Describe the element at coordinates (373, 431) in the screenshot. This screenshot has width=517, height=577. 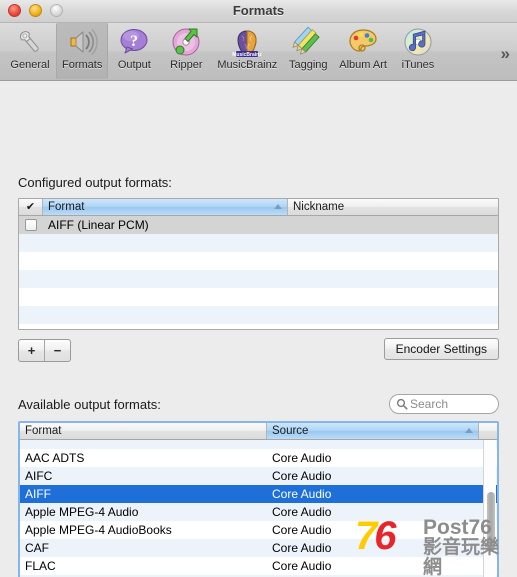
I see `column-header-source: Source` at that location.